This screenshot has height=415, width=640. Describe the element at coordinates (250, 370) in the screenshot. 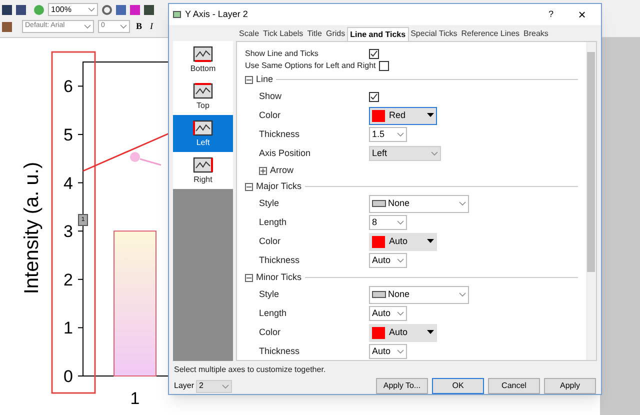

I see `hint-text: Select multiple axes to customize together.` at that location.